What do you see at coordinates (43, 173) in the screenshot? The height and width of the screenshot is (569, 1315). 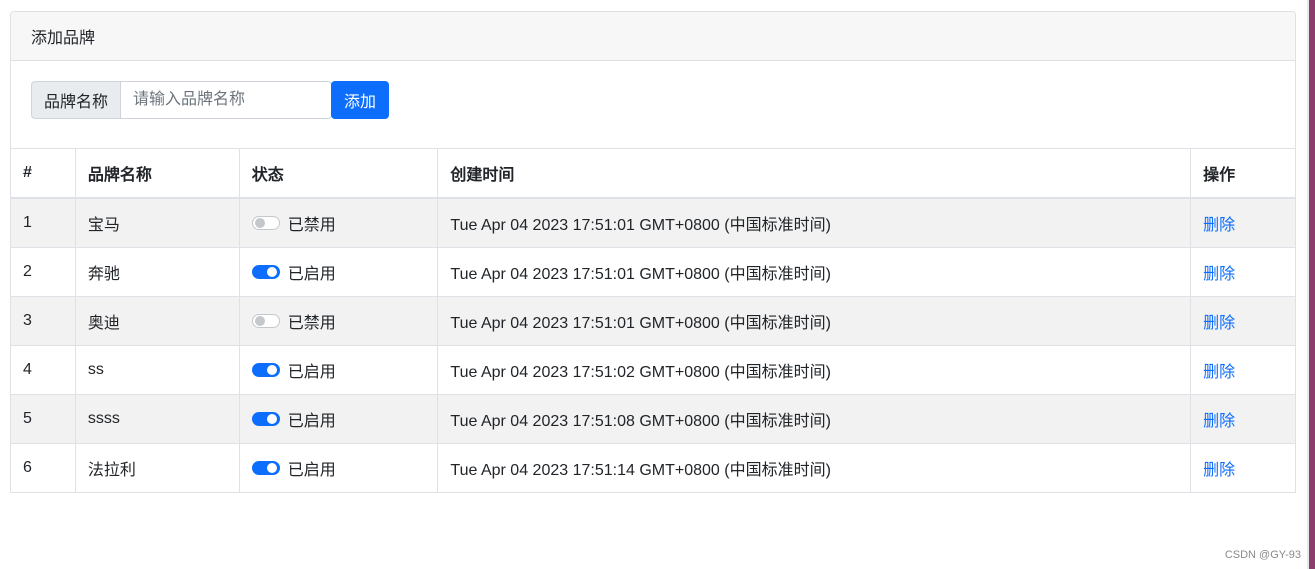 I see `header-id: #` at bounding box center [43, 173].